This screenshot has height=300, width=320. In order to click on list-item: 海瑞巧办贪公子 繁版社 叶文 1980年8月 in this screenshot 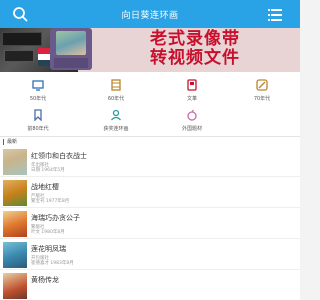, I will do `click(150, 223)`.